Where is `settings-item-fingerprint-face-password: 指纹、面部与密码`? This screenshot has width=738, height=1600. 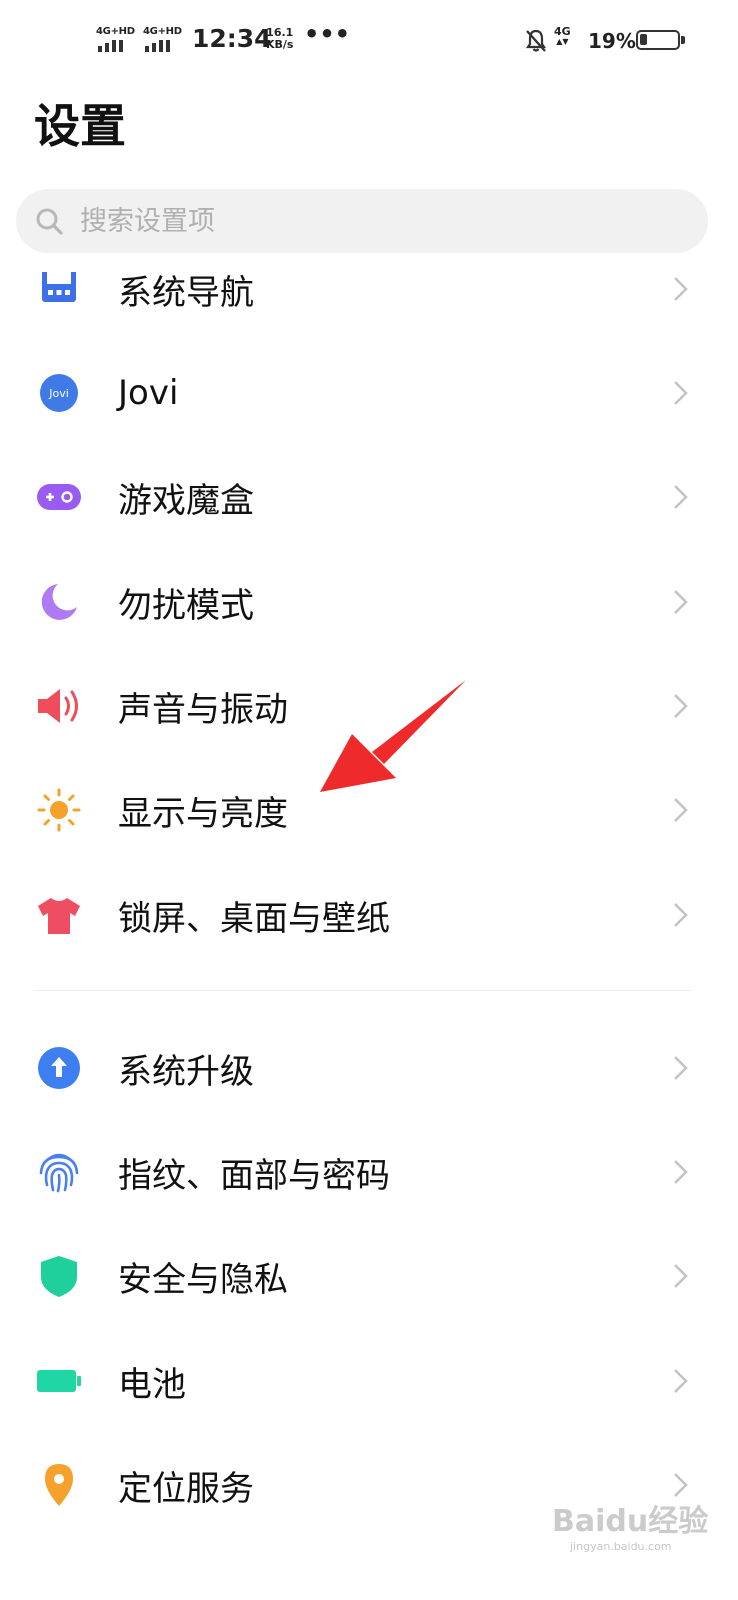 settings-item-fingerprint-face-password: 指纹、面部与密码 is located at coordinates (369, 1172).